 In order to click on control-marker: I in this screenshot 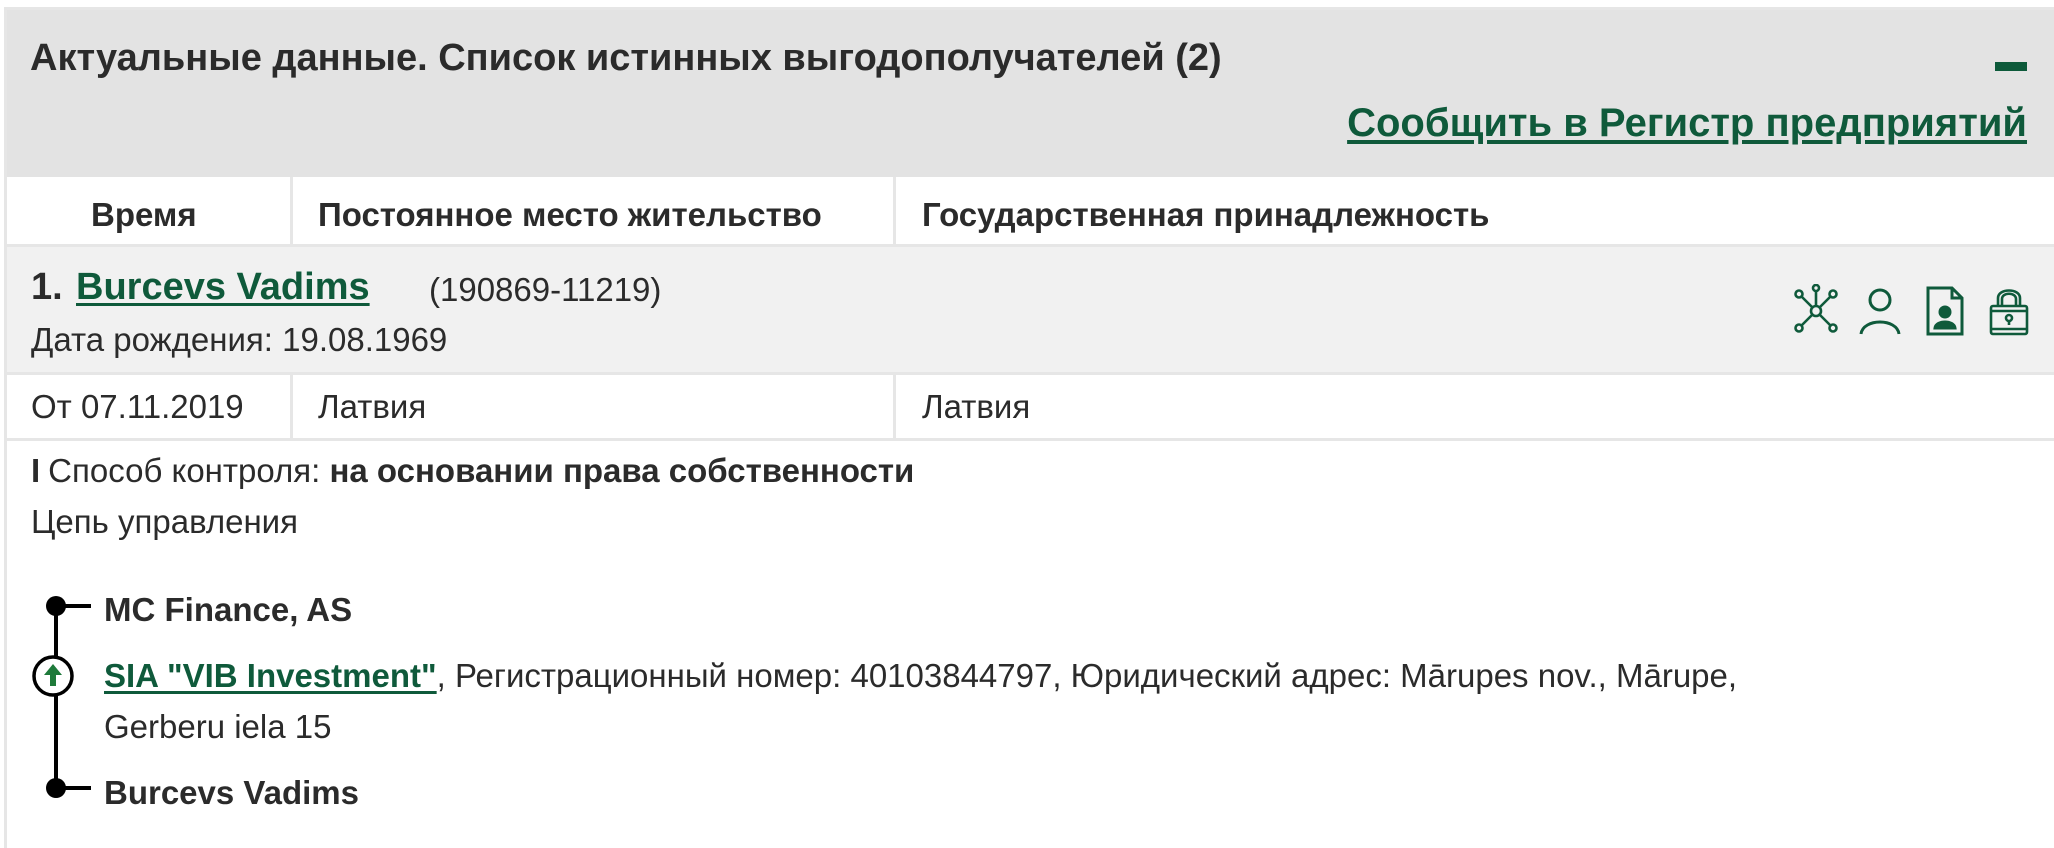, I will do `click(36, 470)`.